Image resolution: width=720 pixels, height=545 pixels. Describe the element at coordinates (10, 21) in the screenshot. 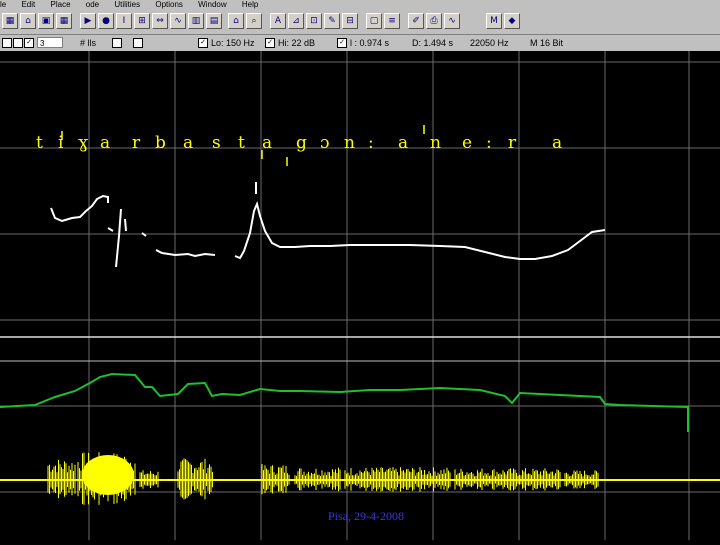

I see `split-icon: ▦` at that location.